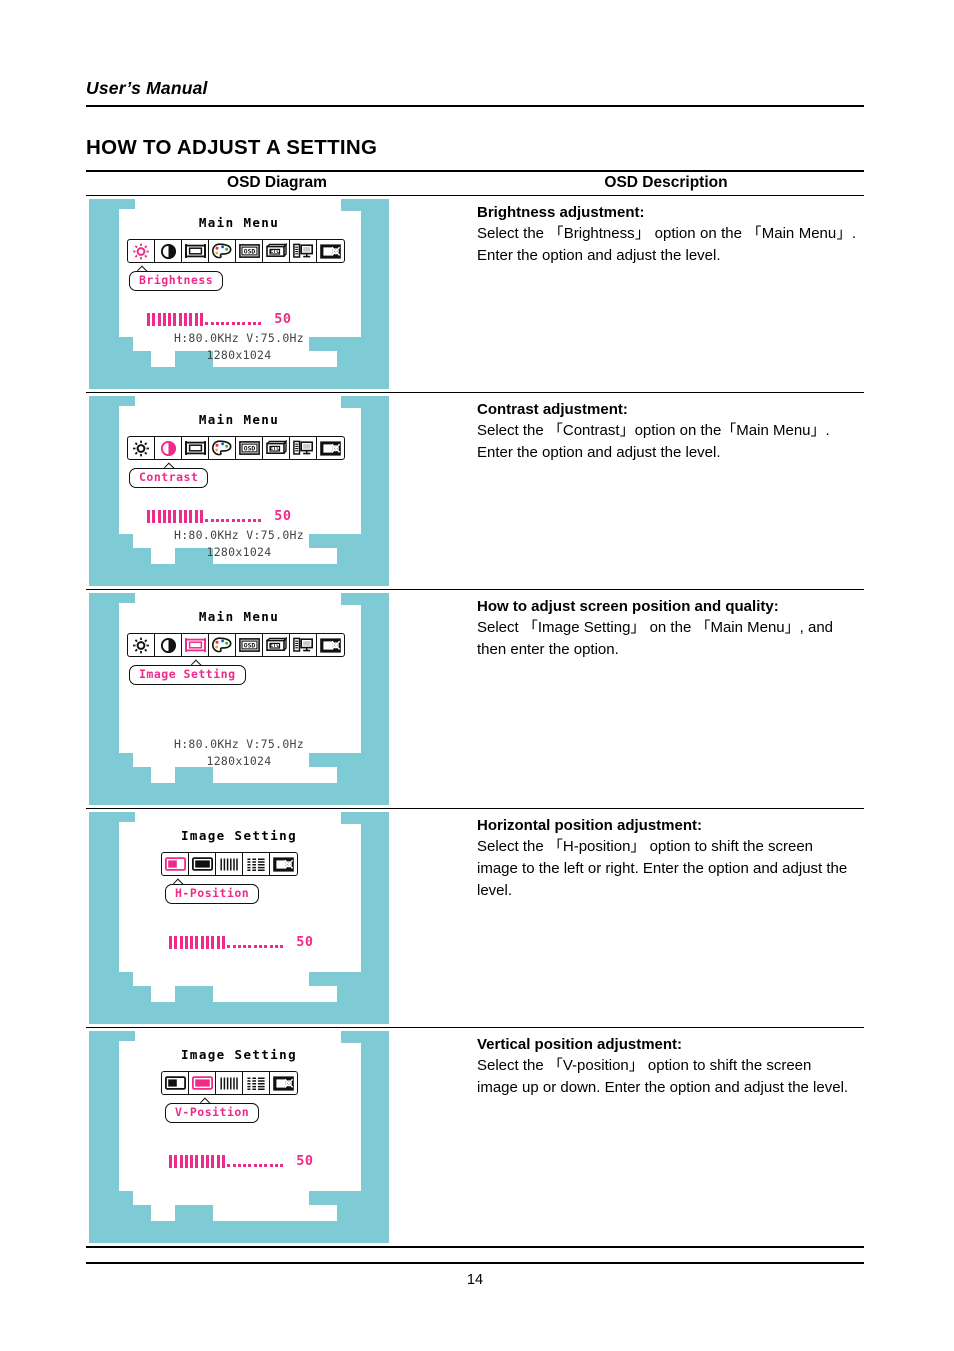  What do you see at coordinates (239, 1054) in the screenshot?
I see `osd-menu-title: Image Setting` at bounding box center [239, 1054].